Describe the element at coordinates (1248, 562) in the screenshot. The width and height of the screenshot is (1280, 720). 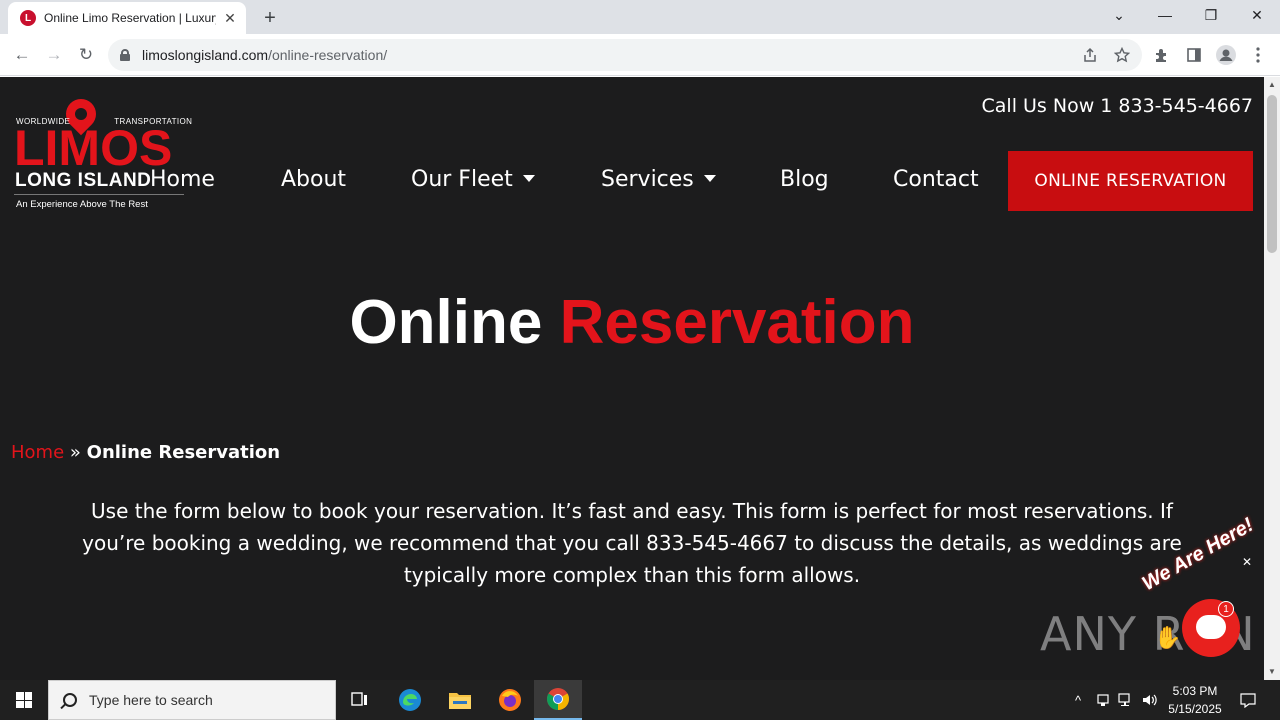
I see `chat-close-icon: ✕` at that location.